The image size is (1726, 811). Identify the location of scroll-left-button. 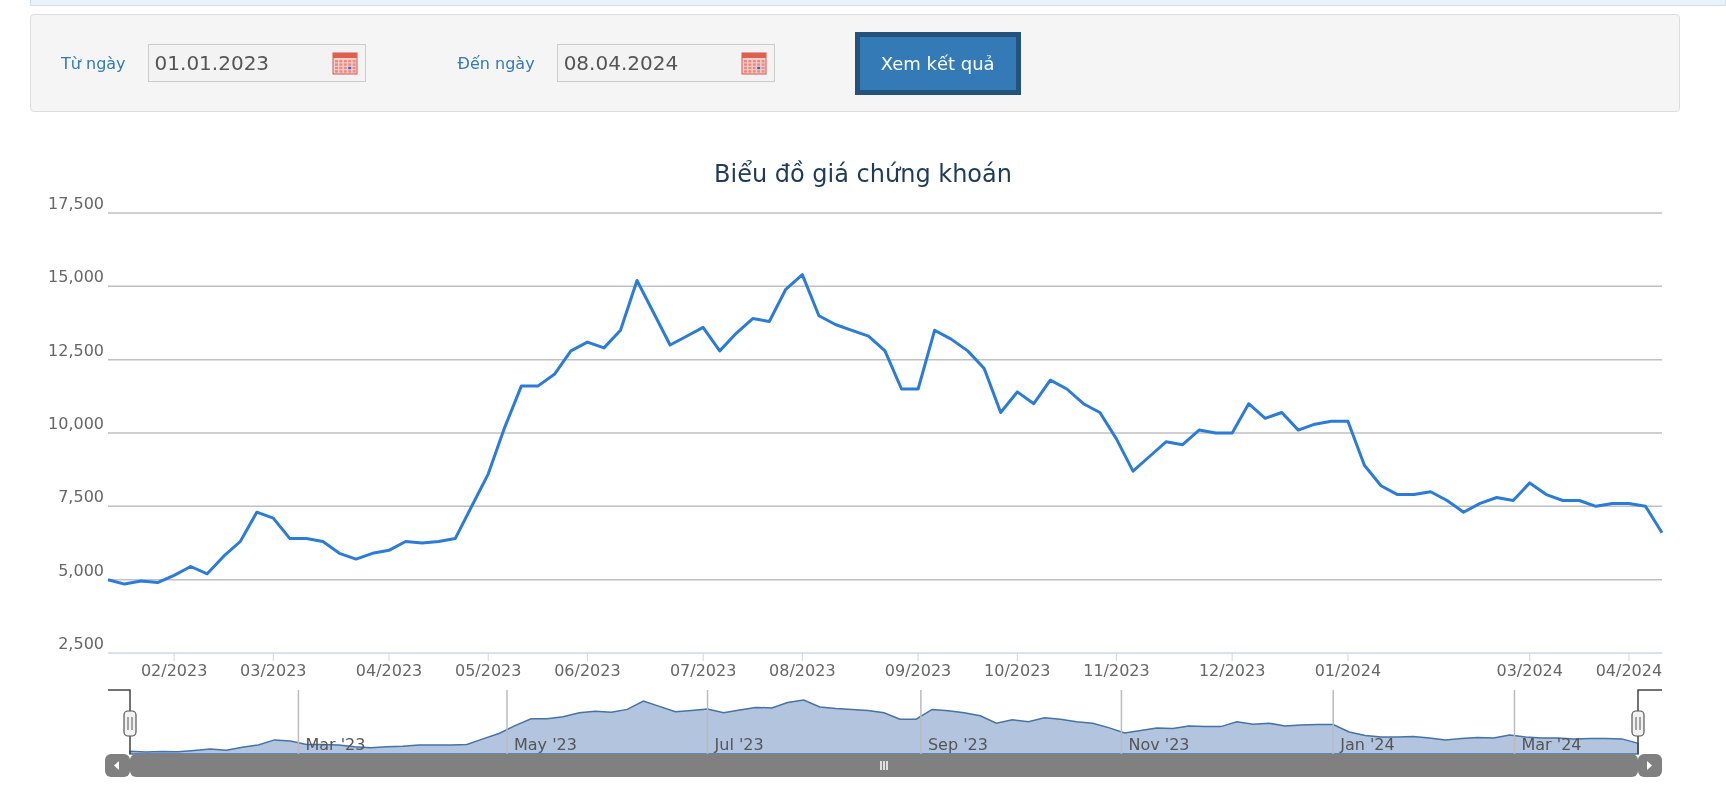
(117, 765).